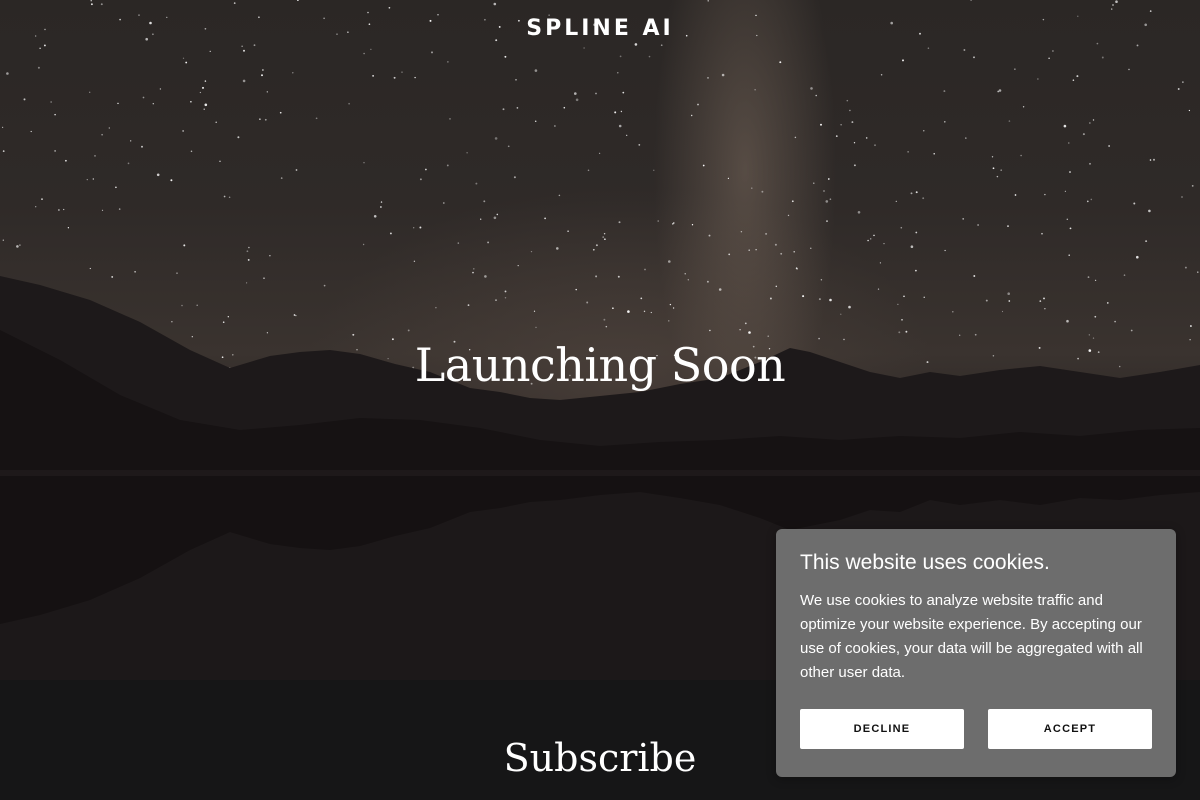  I want to click on brand-logo: SPLINE AI, so click(600, 28).